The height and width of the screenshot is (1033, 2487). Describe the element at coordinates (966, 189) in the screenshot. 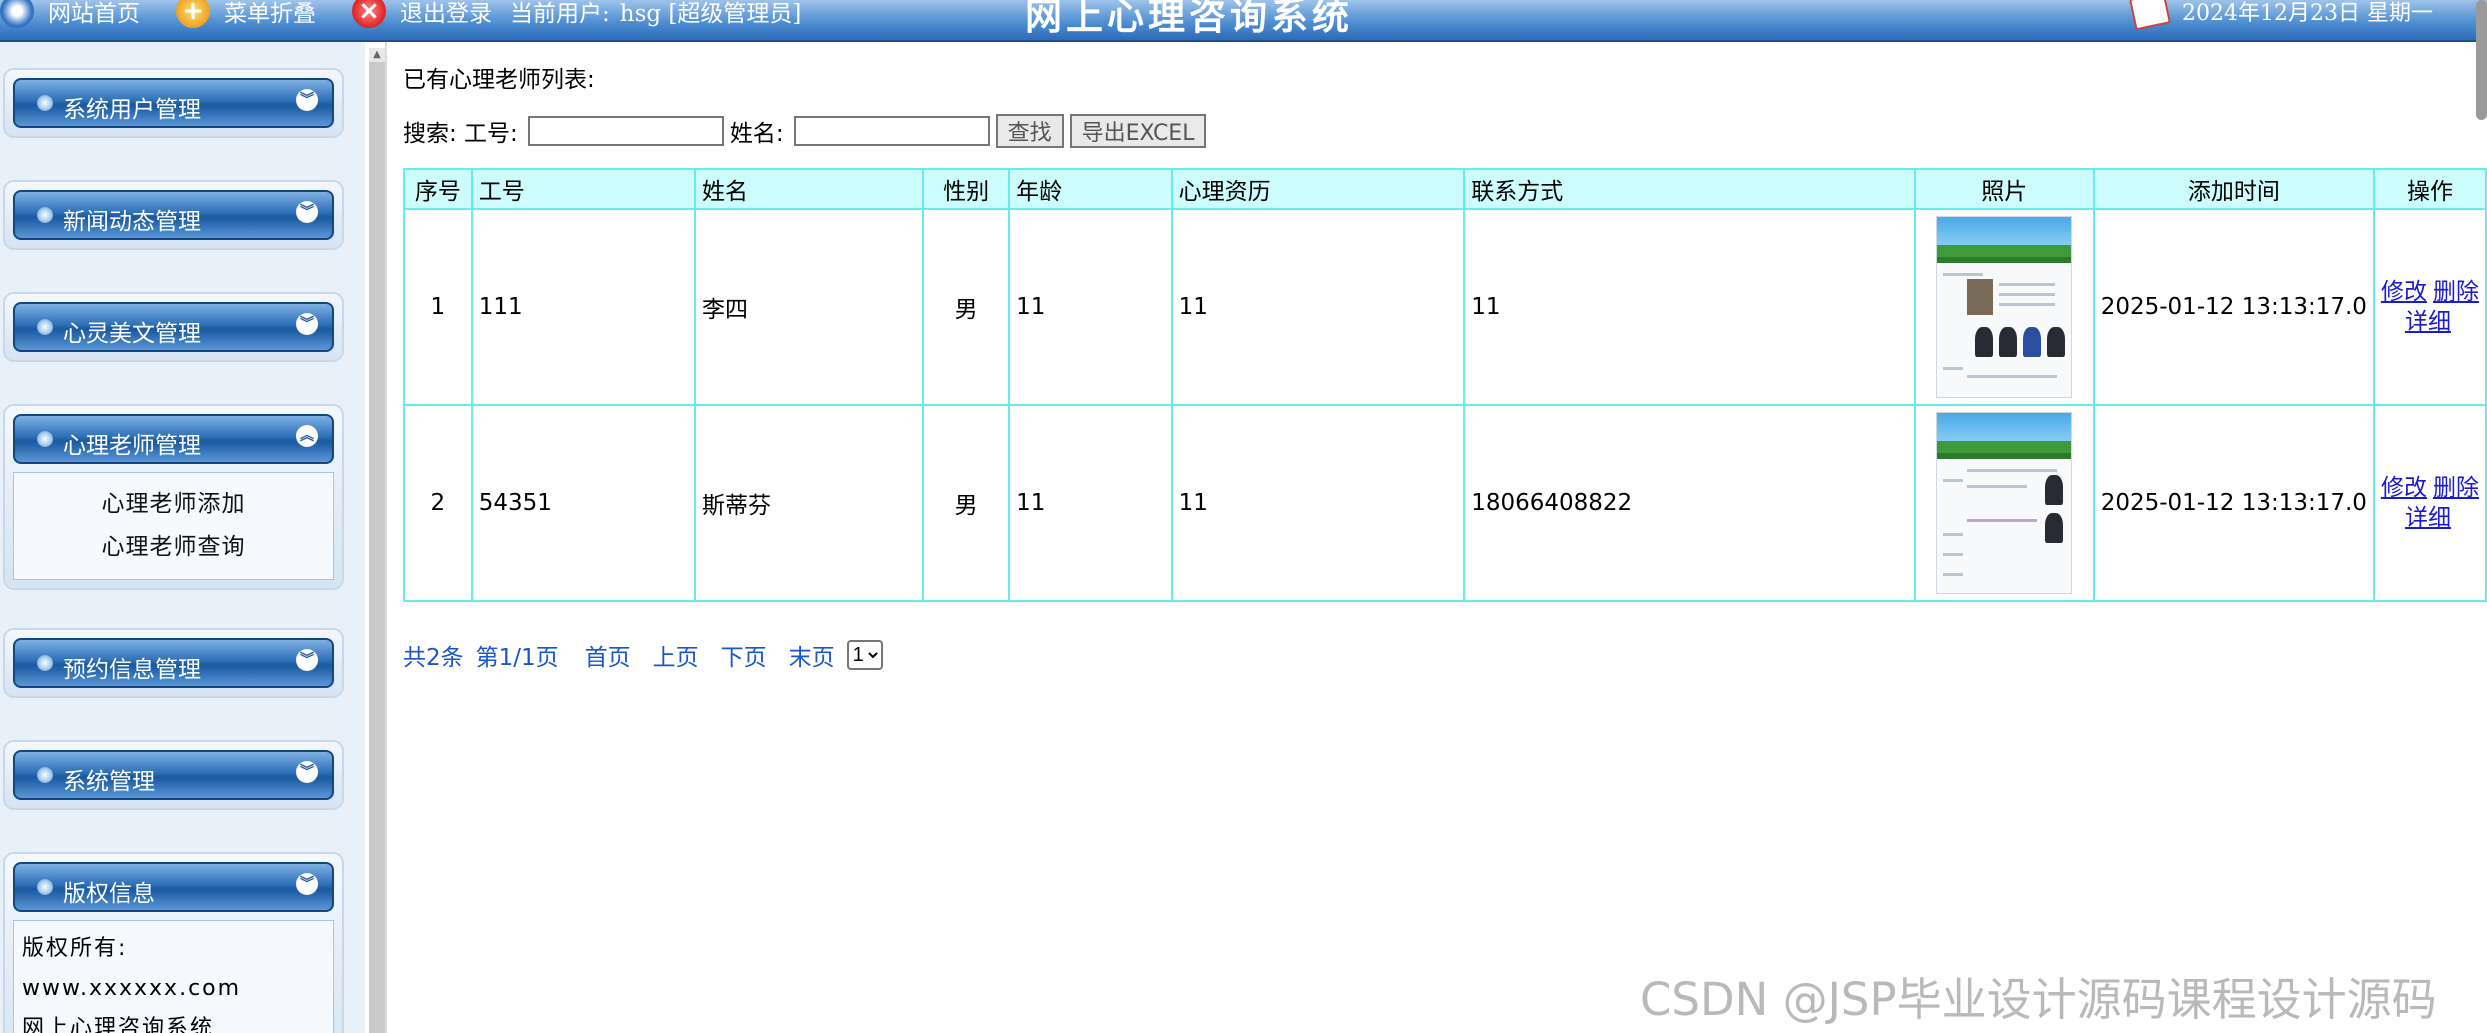

I see `col-header-gender: 性别` at that location.